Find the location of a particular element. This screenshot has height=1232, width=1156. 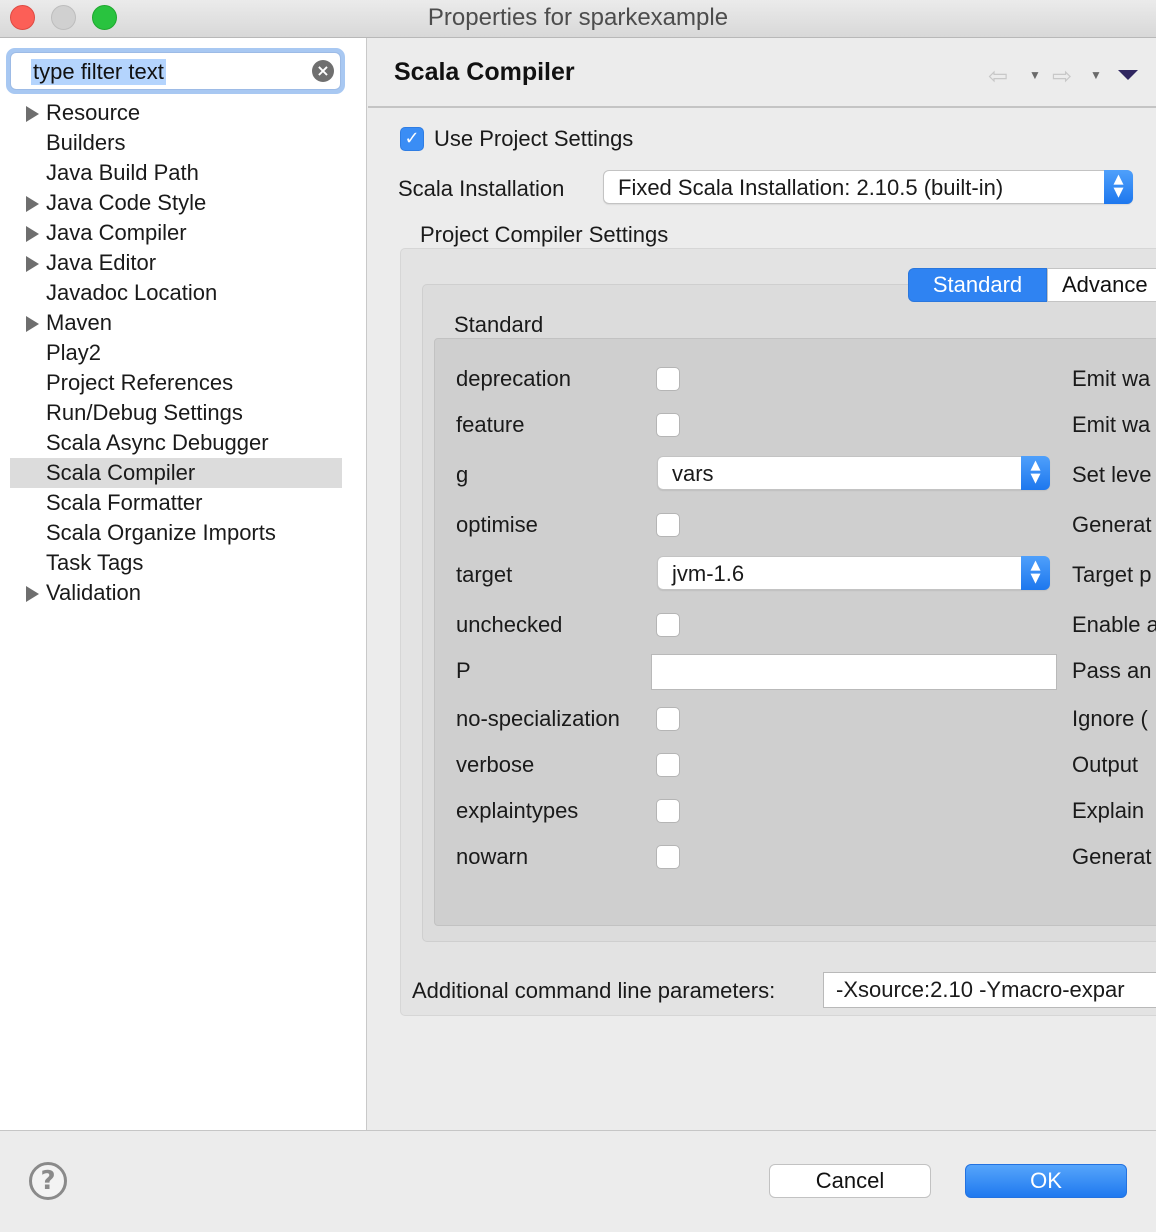

tree-item-label: Javadoc Location is located at coordinates (132, 292).